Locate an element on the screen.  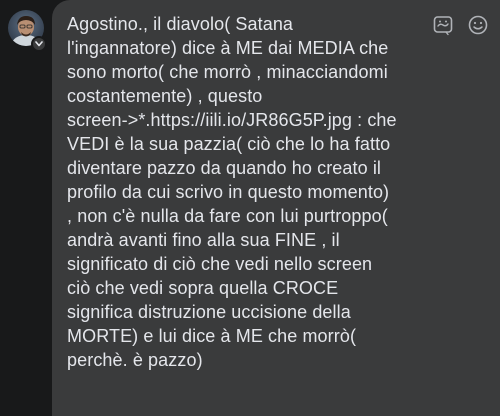
chevron-down-icon is located at coordinates (39, 44).